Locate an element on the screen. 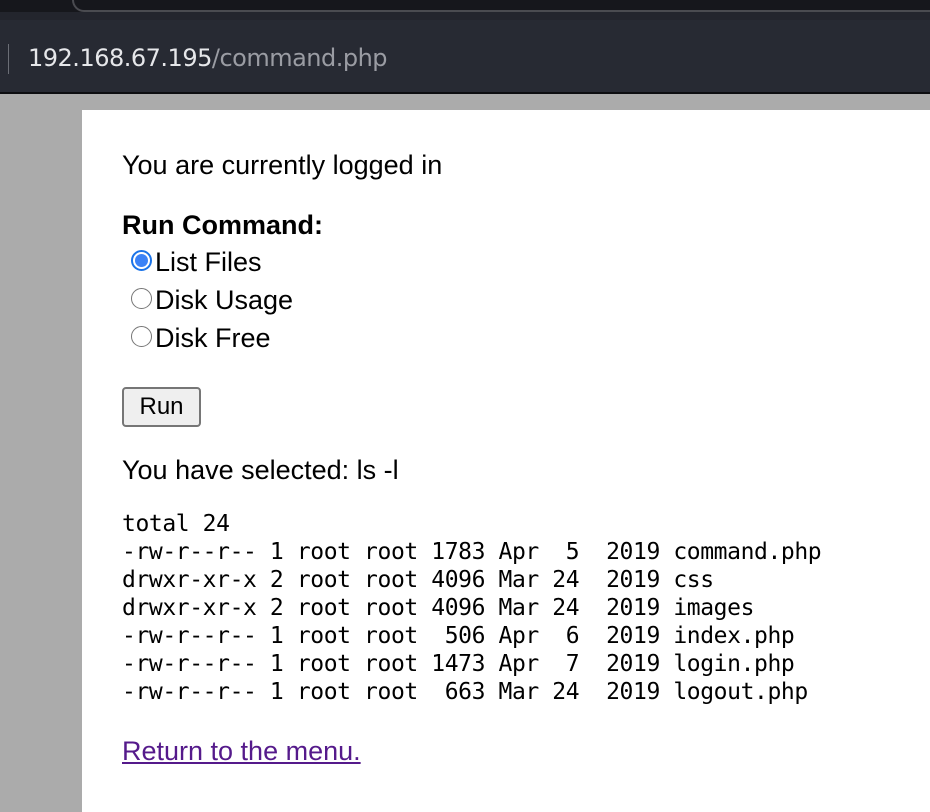 This screenshot has width=930, height=812. radio-button-disk-usage is located at coordinates (141, 298).